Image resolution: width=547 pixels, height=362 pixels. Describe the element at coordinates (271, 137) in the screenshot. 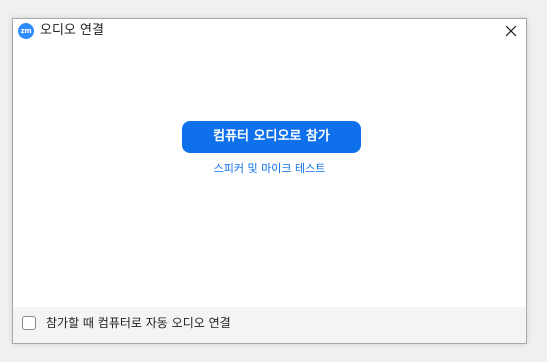

I see `join-with-computer-audio-button: 컴퓨터 오디오로 참가` at that location.